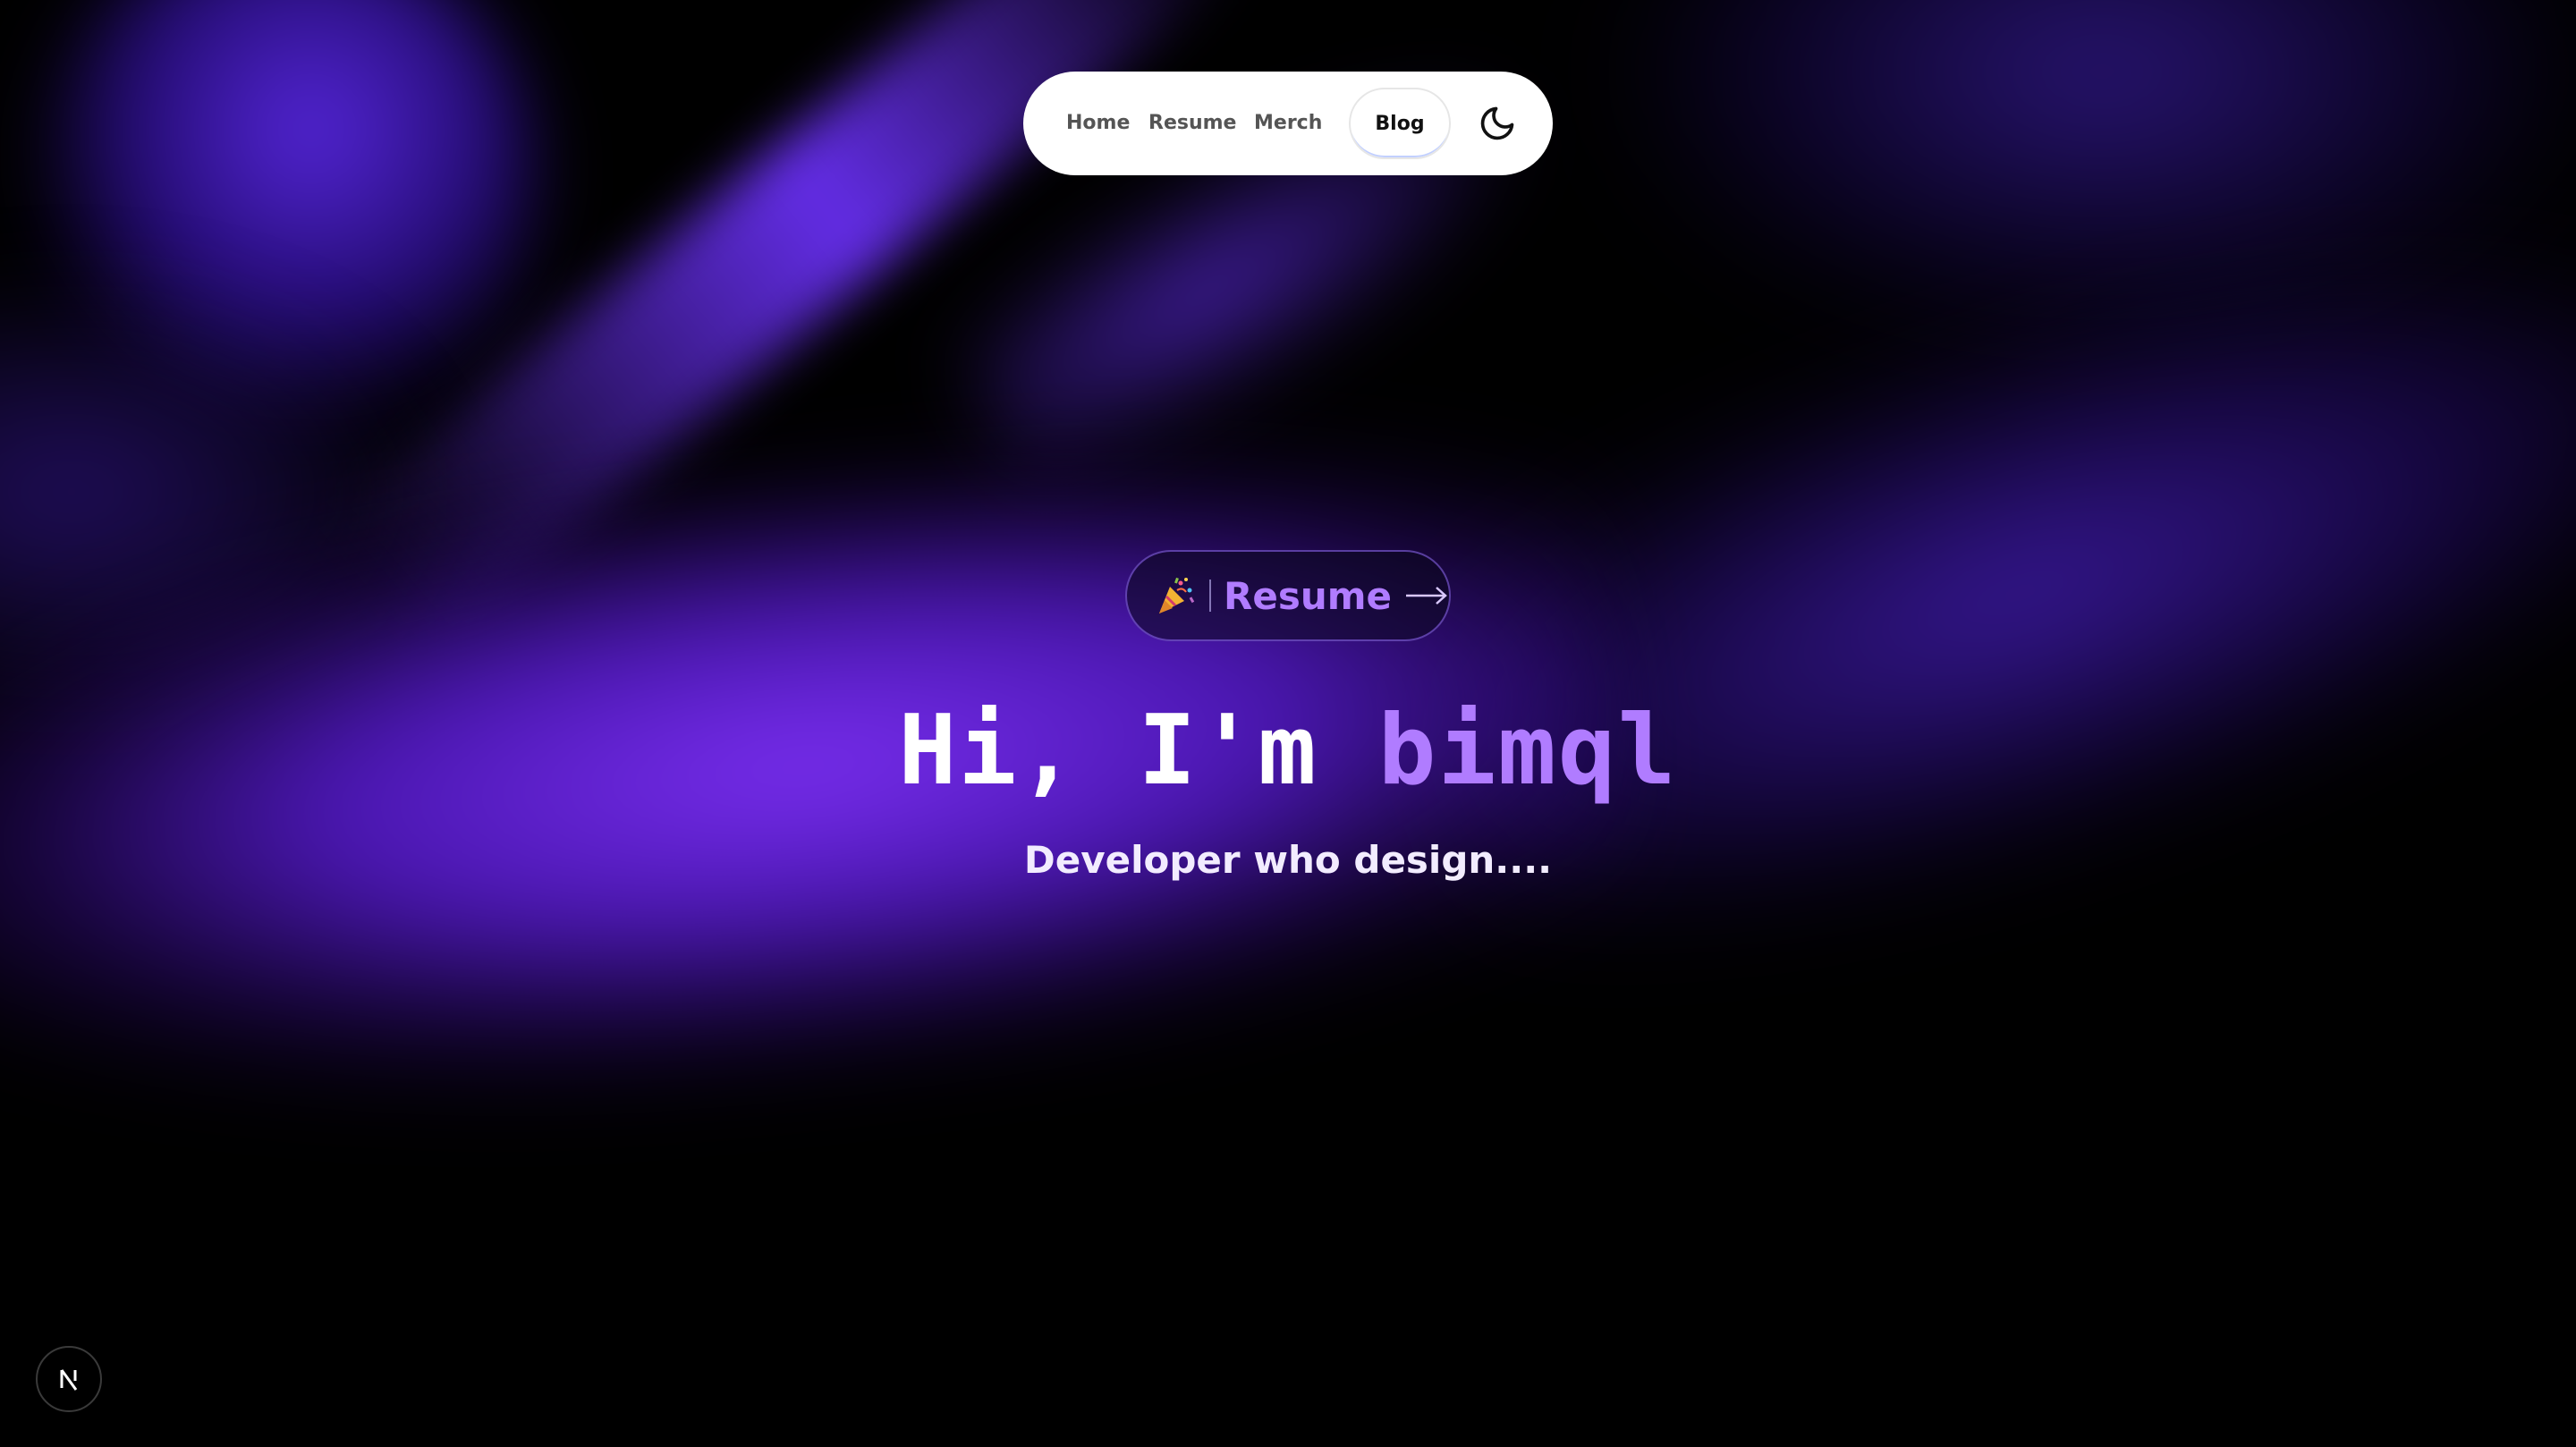 The height and width of the screenshot is (1447, 2576). I want to click on hero-name: bimql, so click(1527, 751).